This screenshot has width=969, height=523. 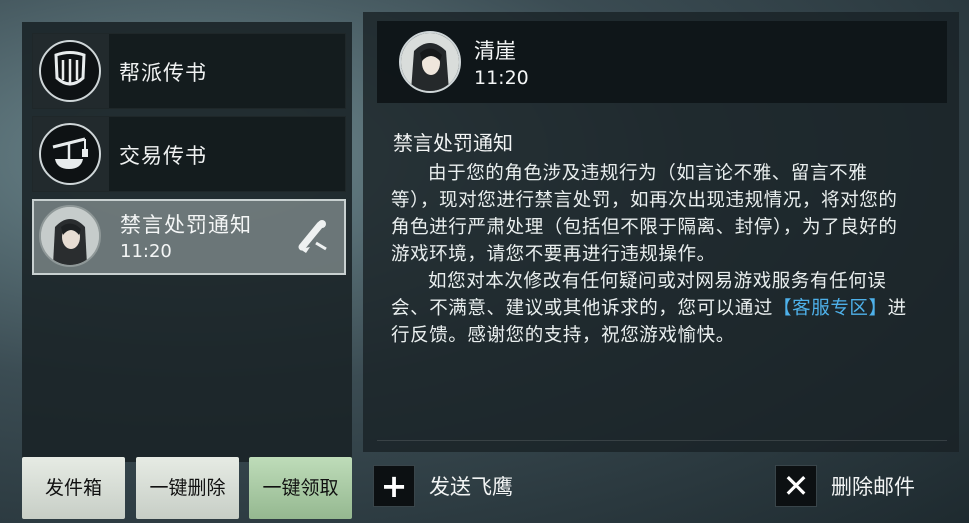 I want to click on mail-item-time: 11:20, so click(x=146, y=251).